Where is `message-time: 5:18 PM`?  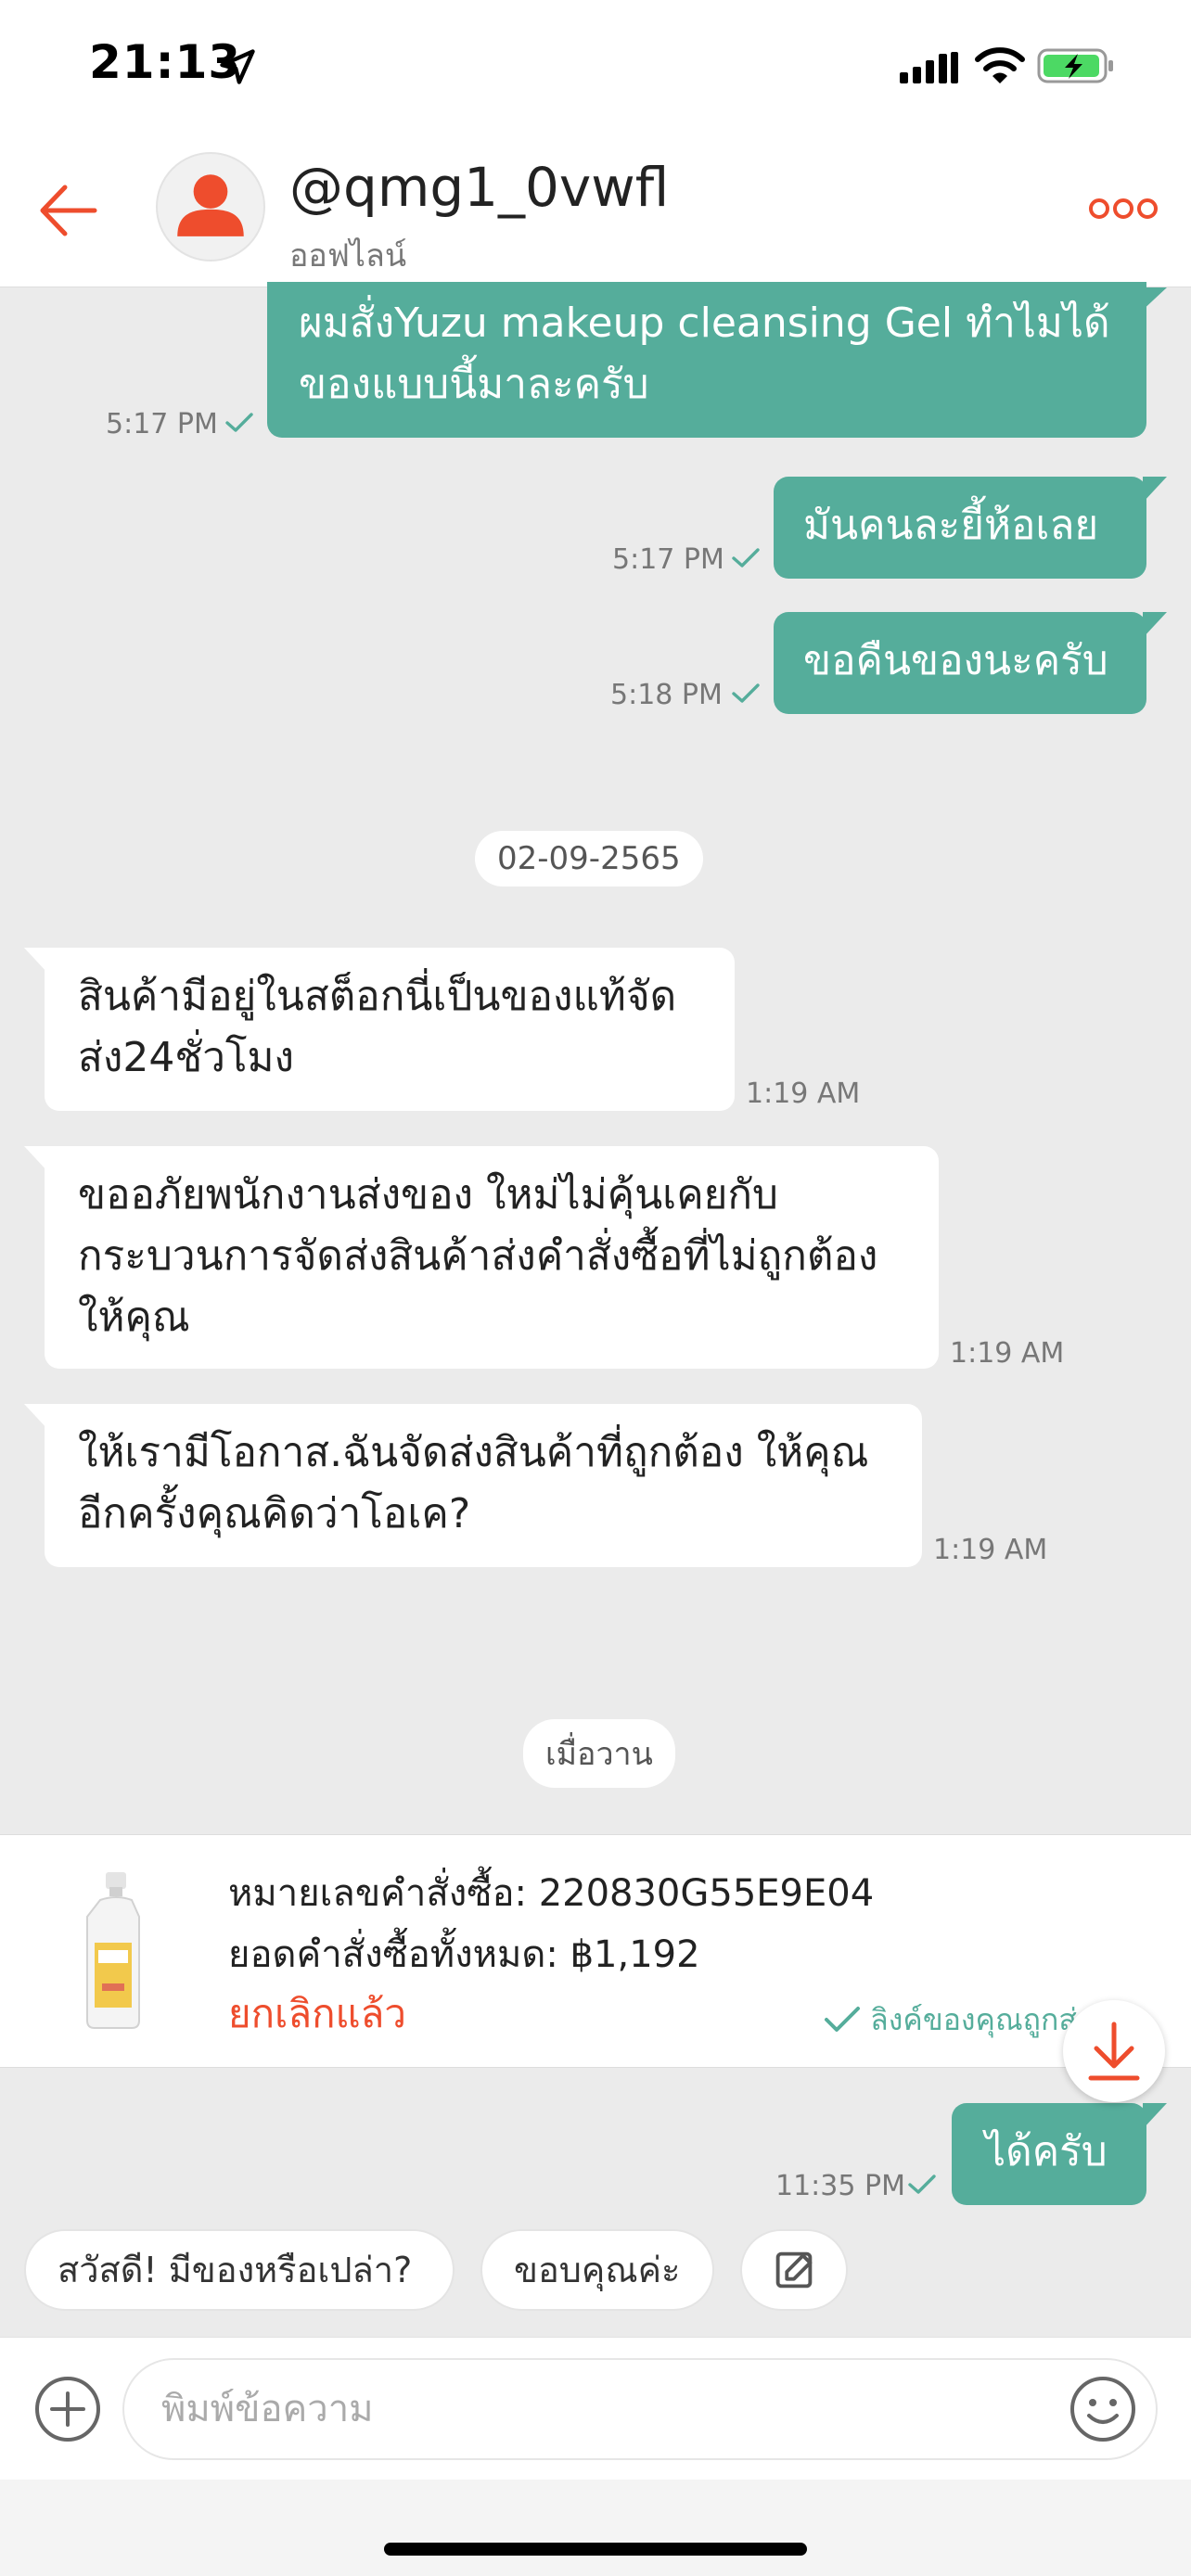 message-time: 5:18 PM is located at coordinates (666, 695).